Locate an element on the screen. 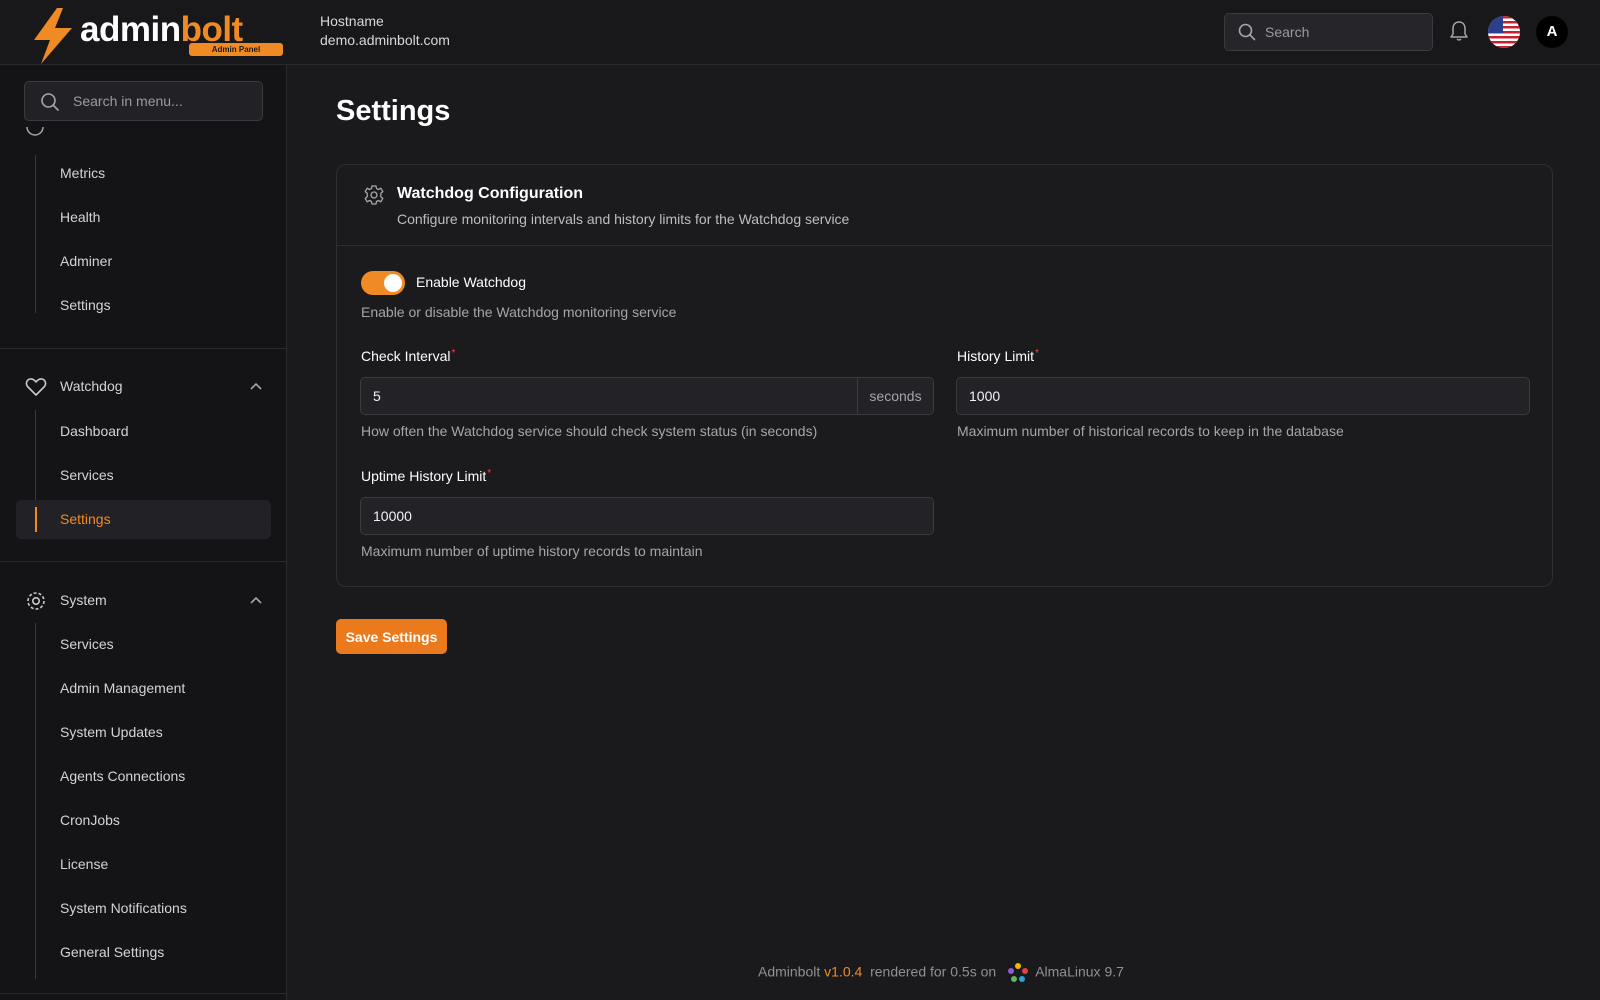  heart-icon is located at coordinates (36, 387).